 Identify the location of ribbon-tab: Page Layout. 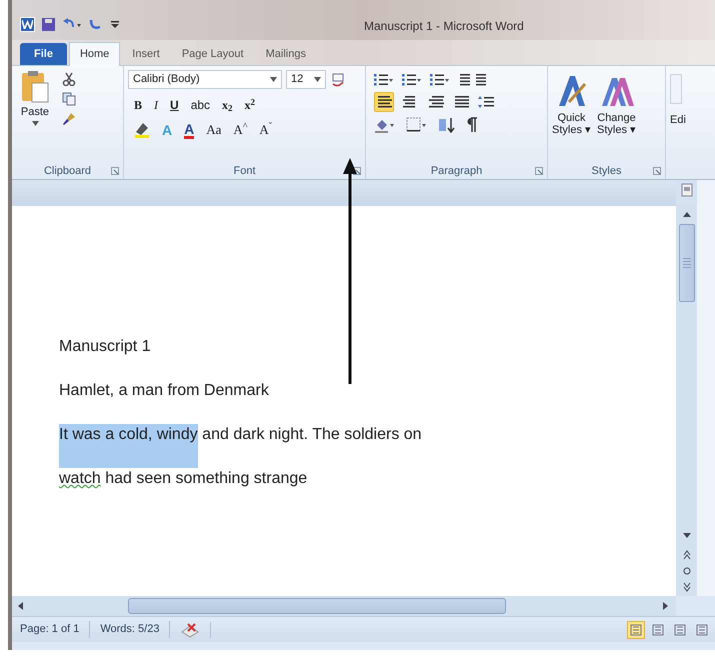
(213, 54).